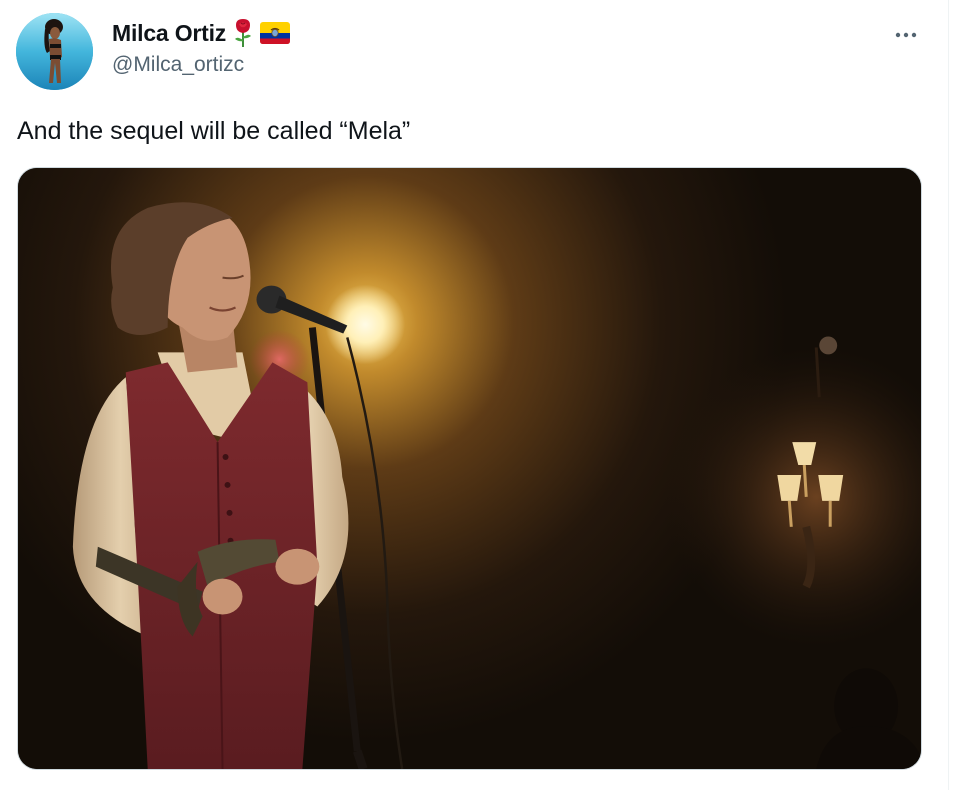 The height and width of the screenshot is (790, 954). What do you see at coordinates (948, 395) in the screenshot?
I see `timeline-border` at bounding box center [948, 395].